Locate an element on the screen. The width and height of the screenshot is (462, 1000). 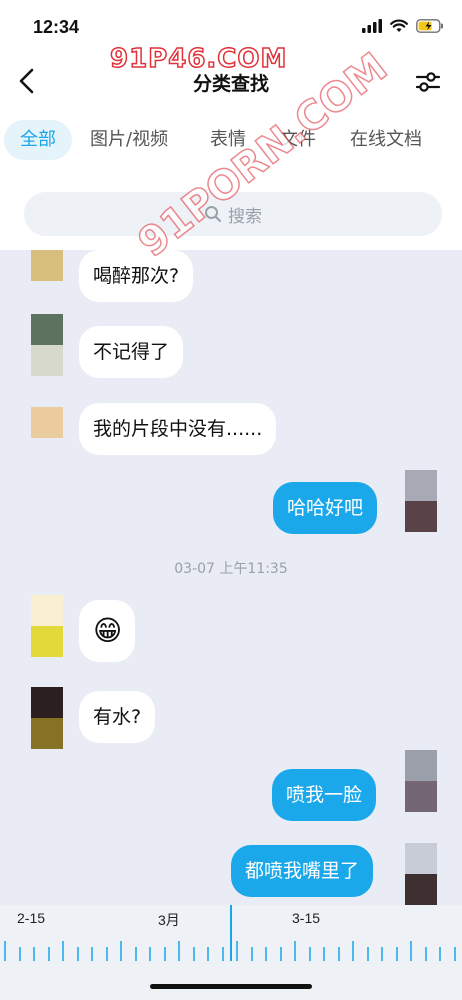
emoji-bubble: 😁 is located at coordinates (107, 631).